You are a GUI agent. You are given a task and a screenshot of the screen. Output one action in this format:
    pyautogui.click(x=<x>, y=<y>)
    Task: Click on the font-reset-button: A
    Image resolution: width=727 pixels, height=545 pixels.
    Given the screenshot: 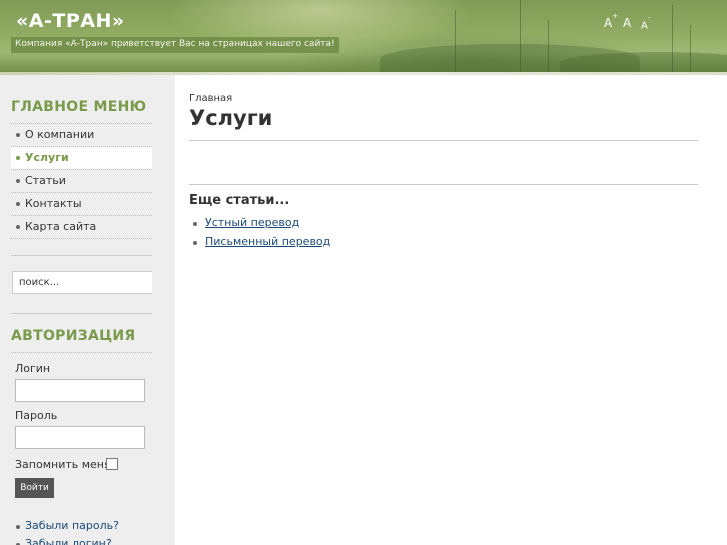 What is the action you would take?
    pyautogui.click(x=627, y=23)
    